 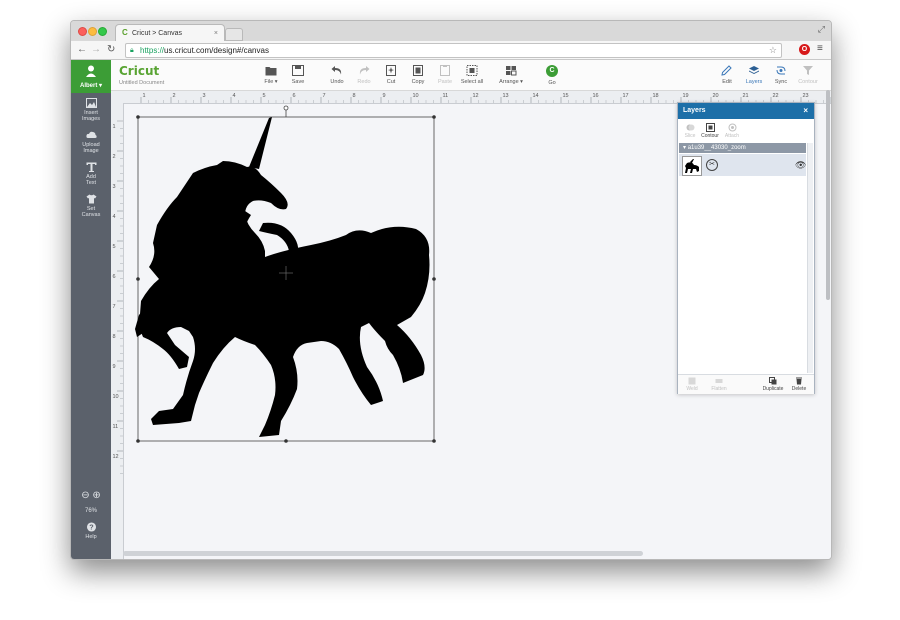 I want to click on zoom-window-button, so click(x=102, y=31).